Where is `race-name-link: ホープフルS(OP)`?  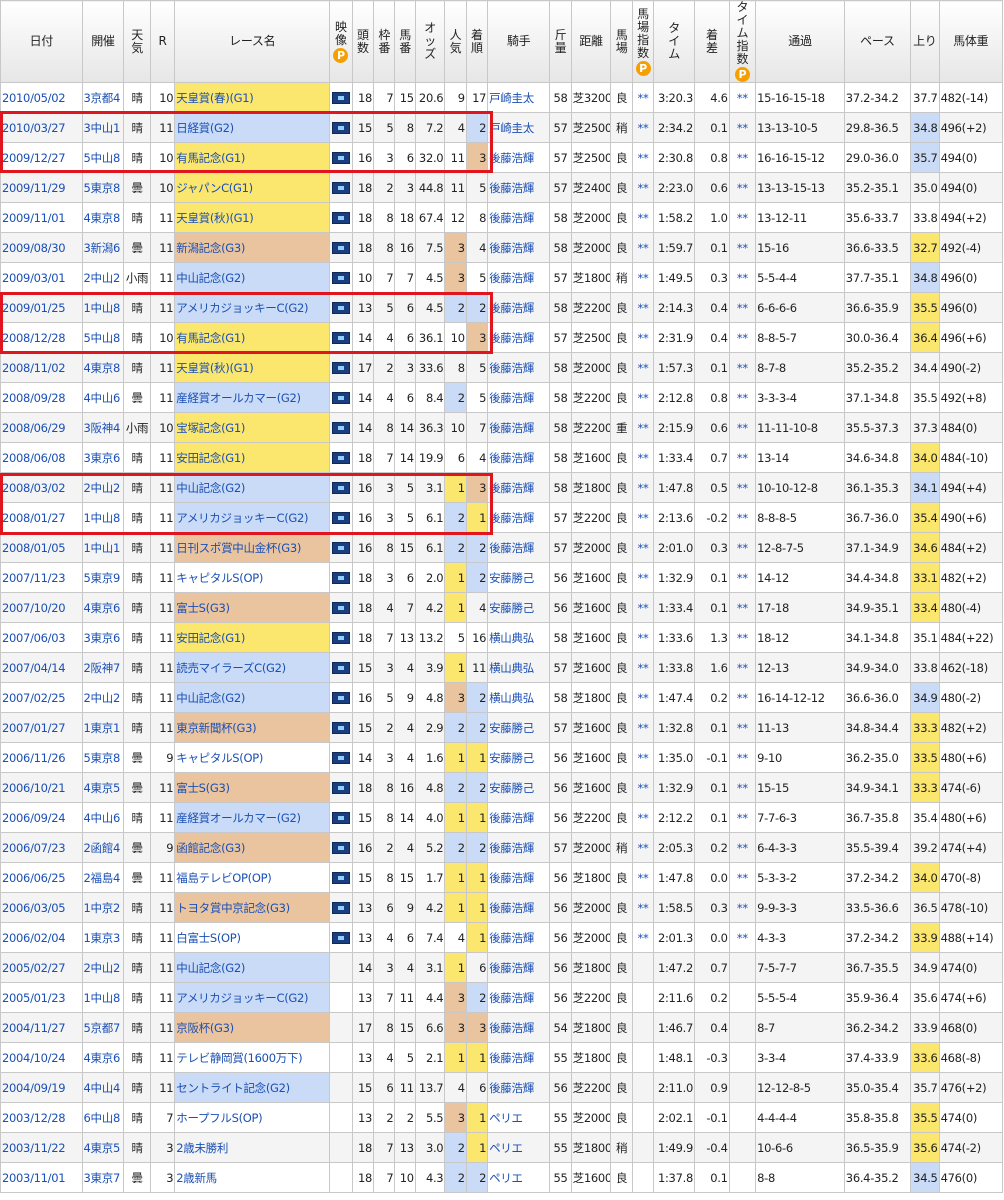
race-name-link: ホープフルS(OP) is located at coordinates (219, 1118).